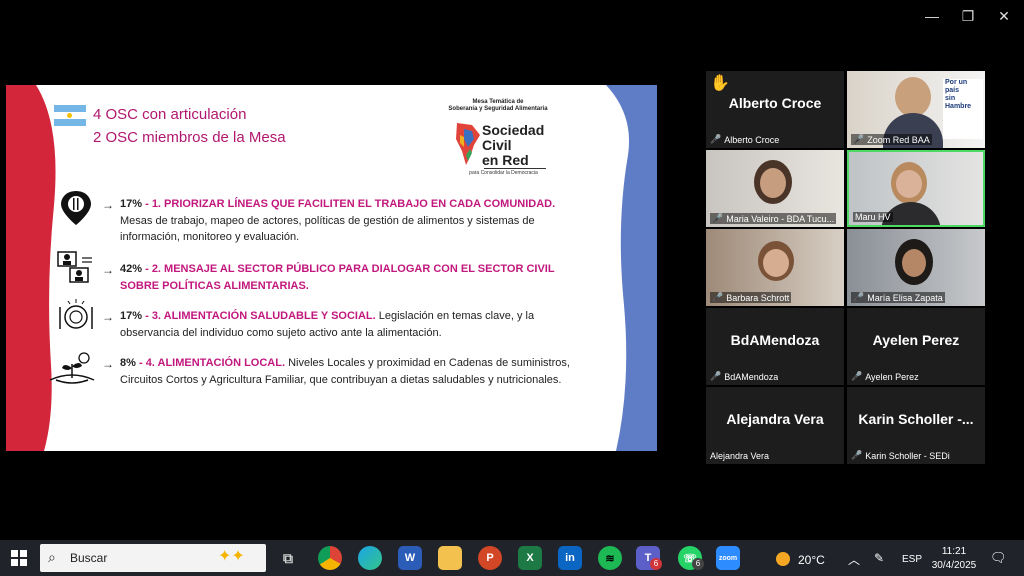 The width and height of the screenshot is (1024, 576). What do you see at coordinates (900, 455) in the screenshot?
I see `participant-label: 🎤 Karin Scholler - SEDi` at bounding box center [900, 455].